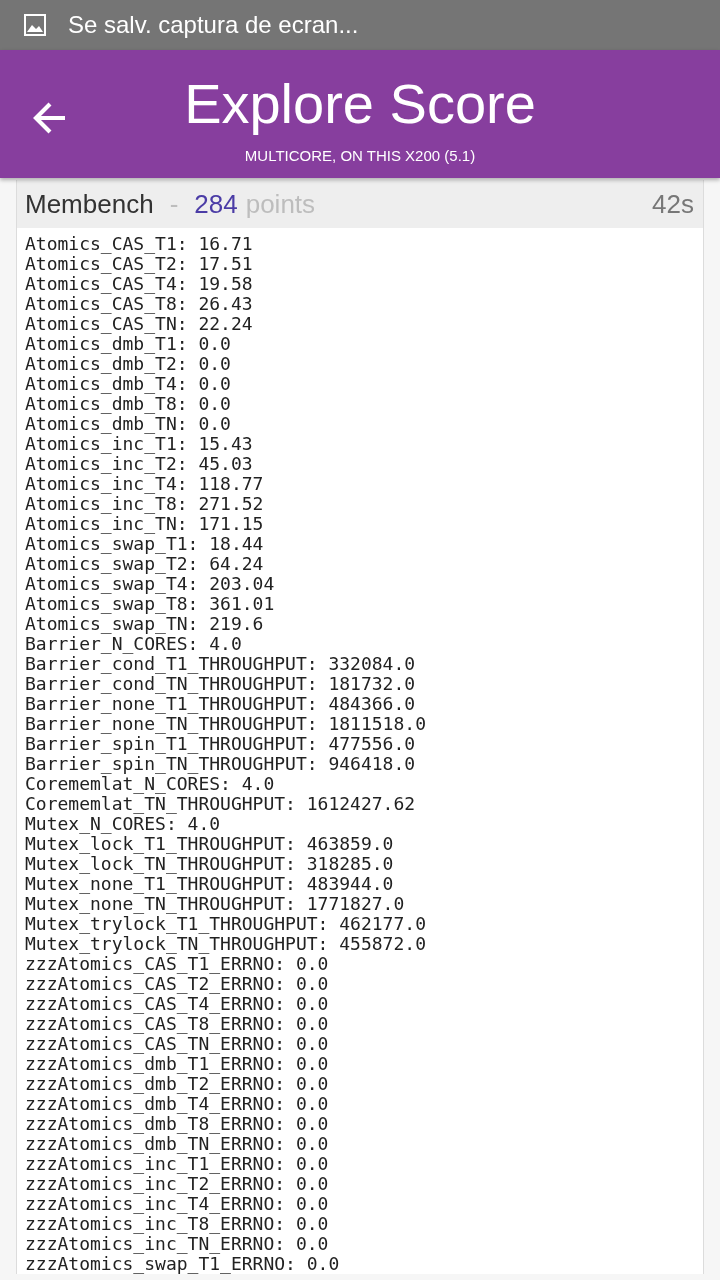 The width and height of the screenshot is (720, 1280). I want to click on result-line: zzzAtomics_inc_T2_ERRNO: 0.0, so click(177, 1184).